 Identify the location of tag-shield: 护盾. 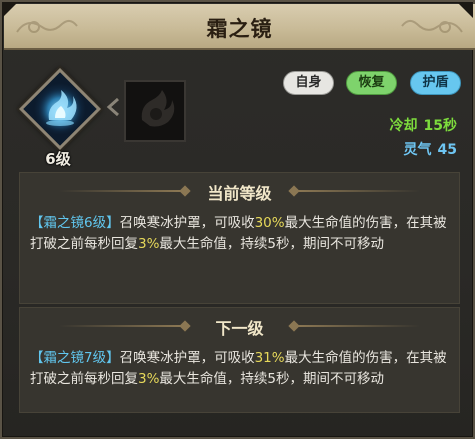
(435, 83).